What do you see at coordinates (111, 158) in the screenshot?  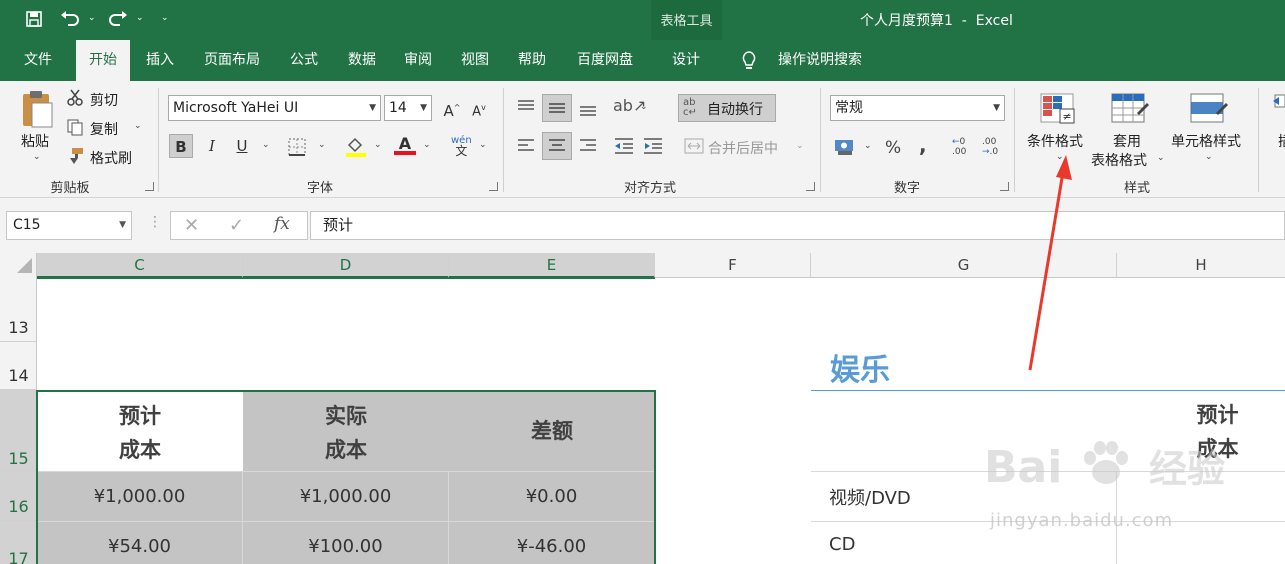 I see `format-painter-button: 格式刷` at bounding box center [111, 158].